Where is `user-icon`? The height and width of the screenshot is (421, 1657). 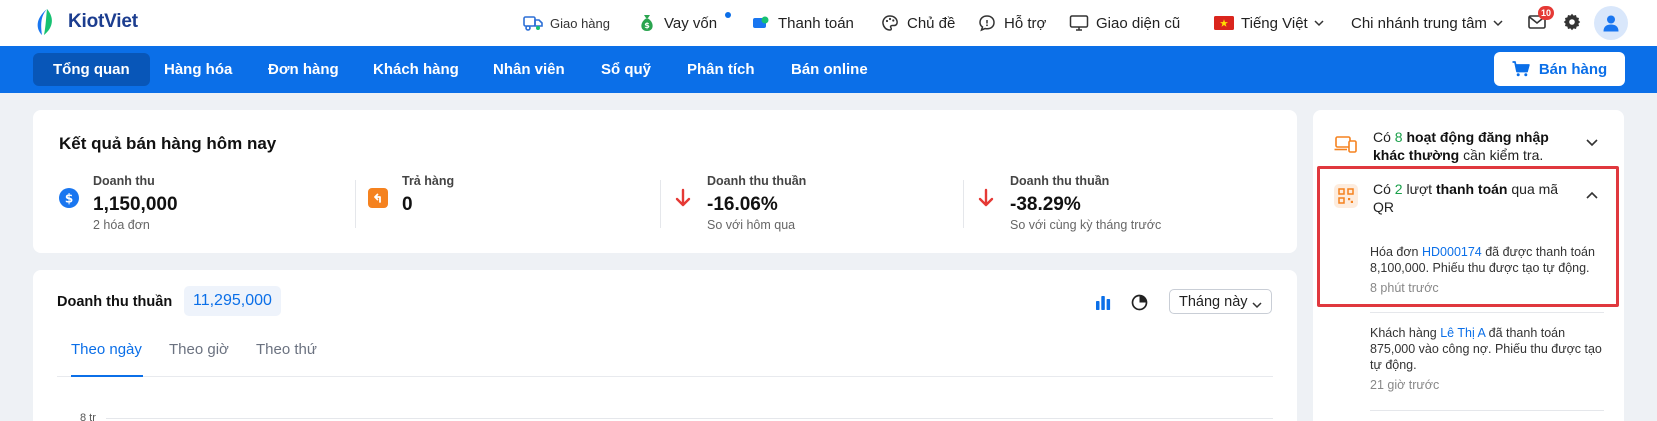 user-icon is located at coordinates (1611, 23).